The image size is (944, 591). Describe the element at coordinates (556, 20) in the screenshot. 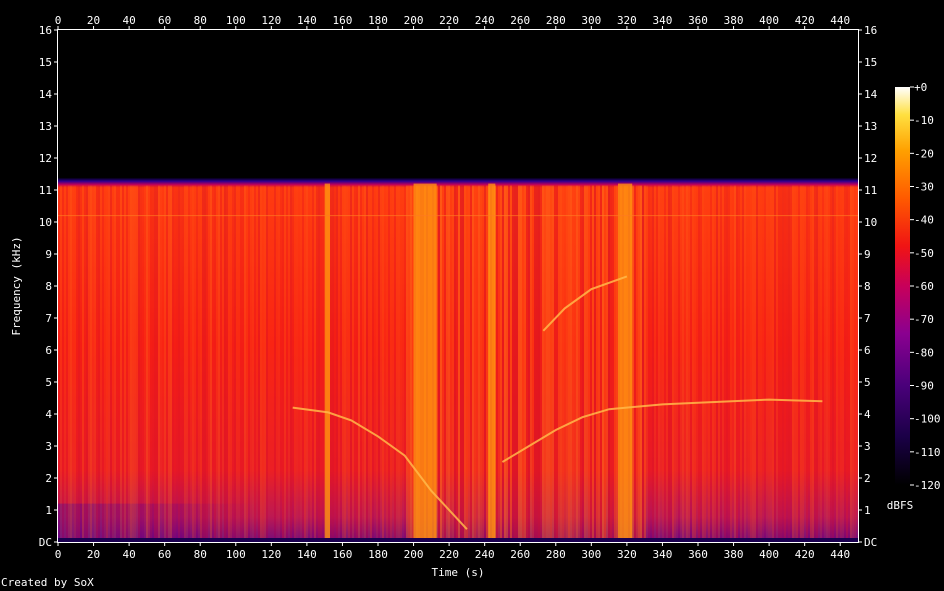

I see `x-tick-label: 280` at that location.